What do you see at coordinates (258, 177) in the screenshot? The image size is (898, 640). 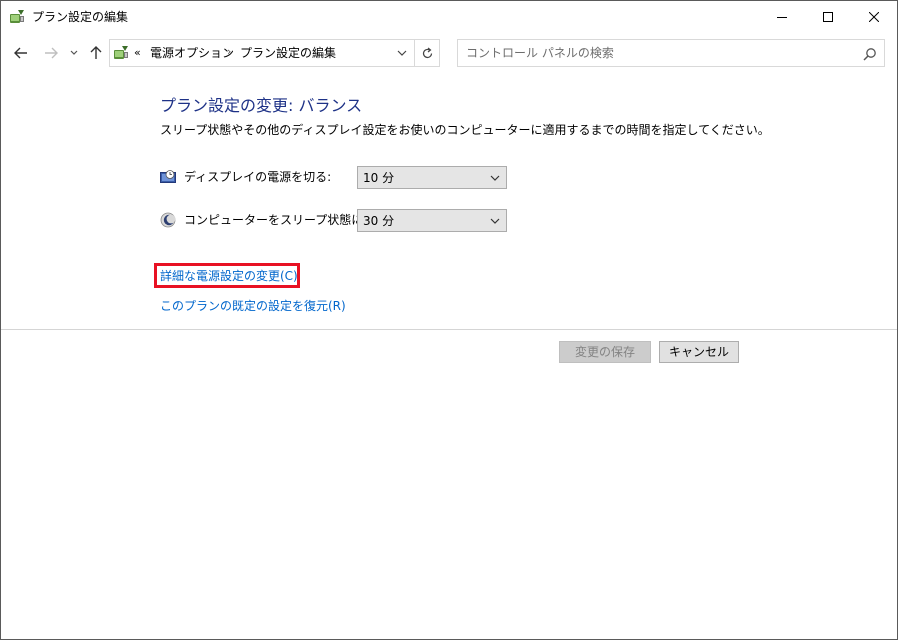 I see `display-off-label: ディスプレイの電源を切る:` at bounding box center [258, 177].